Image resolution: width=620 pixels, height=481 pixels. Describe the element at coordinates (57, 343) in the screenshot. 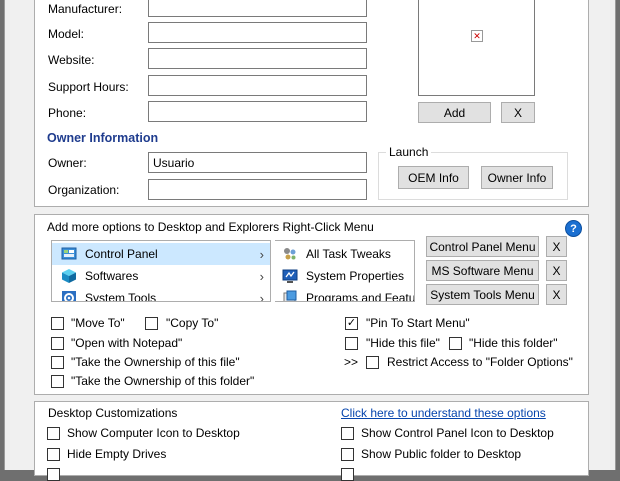

I see `open-with-notepad-checkbox` at that location.